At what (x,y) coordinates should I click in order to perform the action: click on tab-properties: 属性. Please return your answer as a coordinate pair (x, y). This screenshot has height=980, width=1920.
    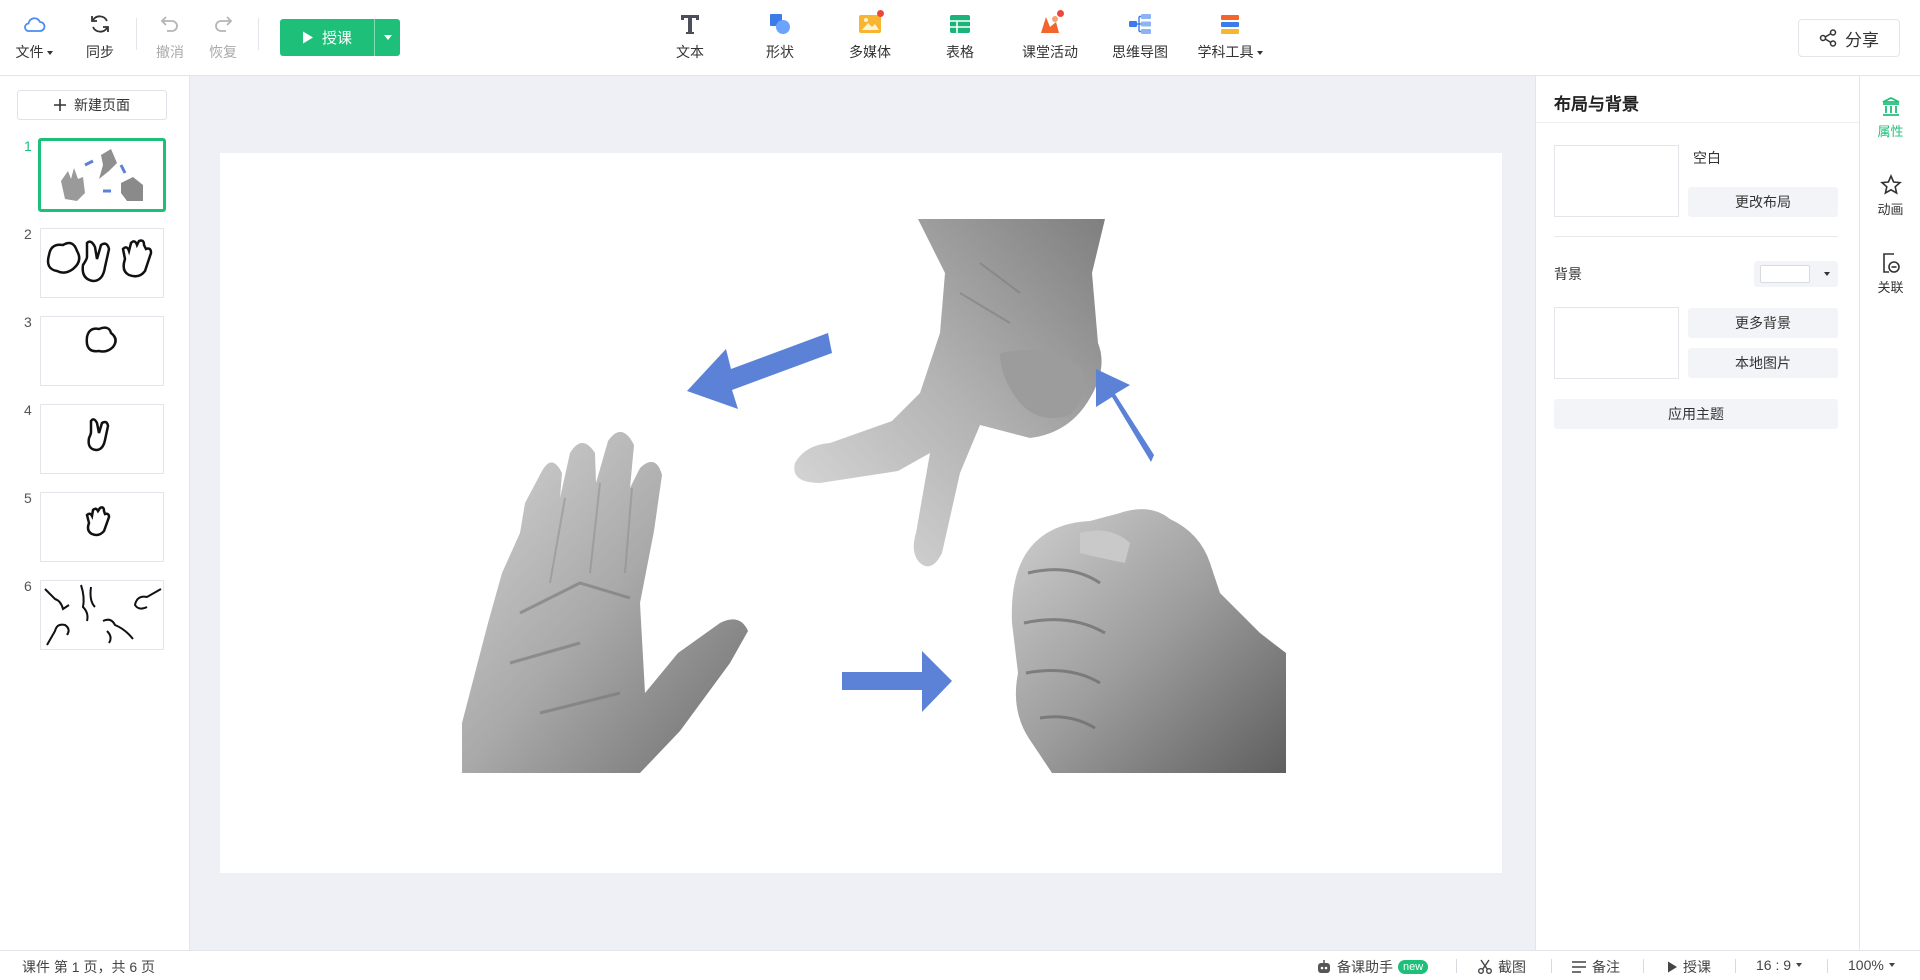
    Looking at the image, I should click on (1890, 118).